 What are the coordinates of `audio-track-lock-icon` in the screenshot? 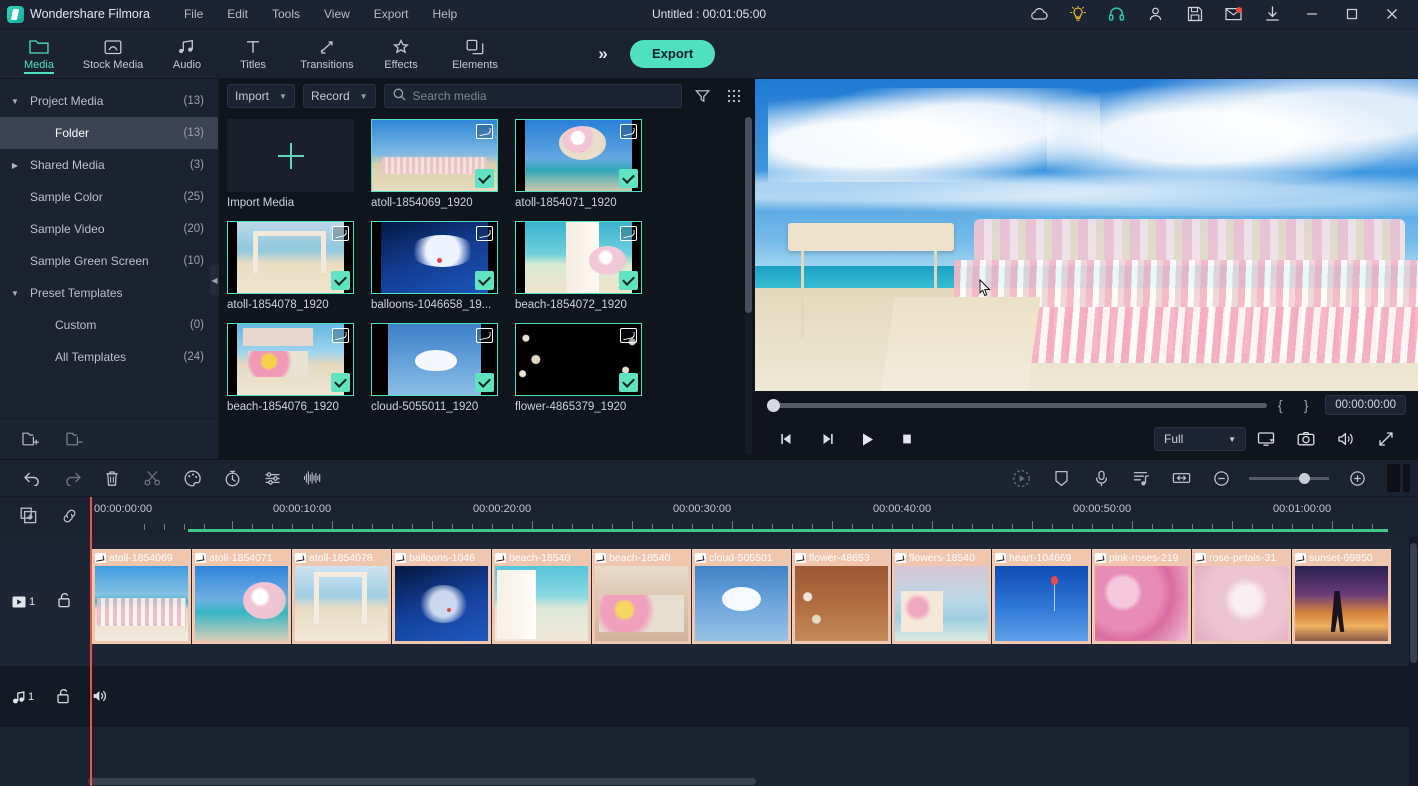 It's located at (63, 697).